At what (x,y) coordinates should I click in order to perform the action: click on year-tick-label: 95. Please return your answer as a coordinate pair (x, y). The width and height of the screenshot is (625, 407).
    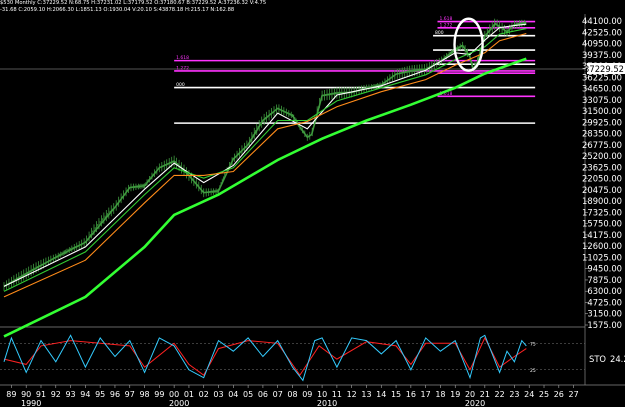
    Looking at the image, I should click on (100, 394).